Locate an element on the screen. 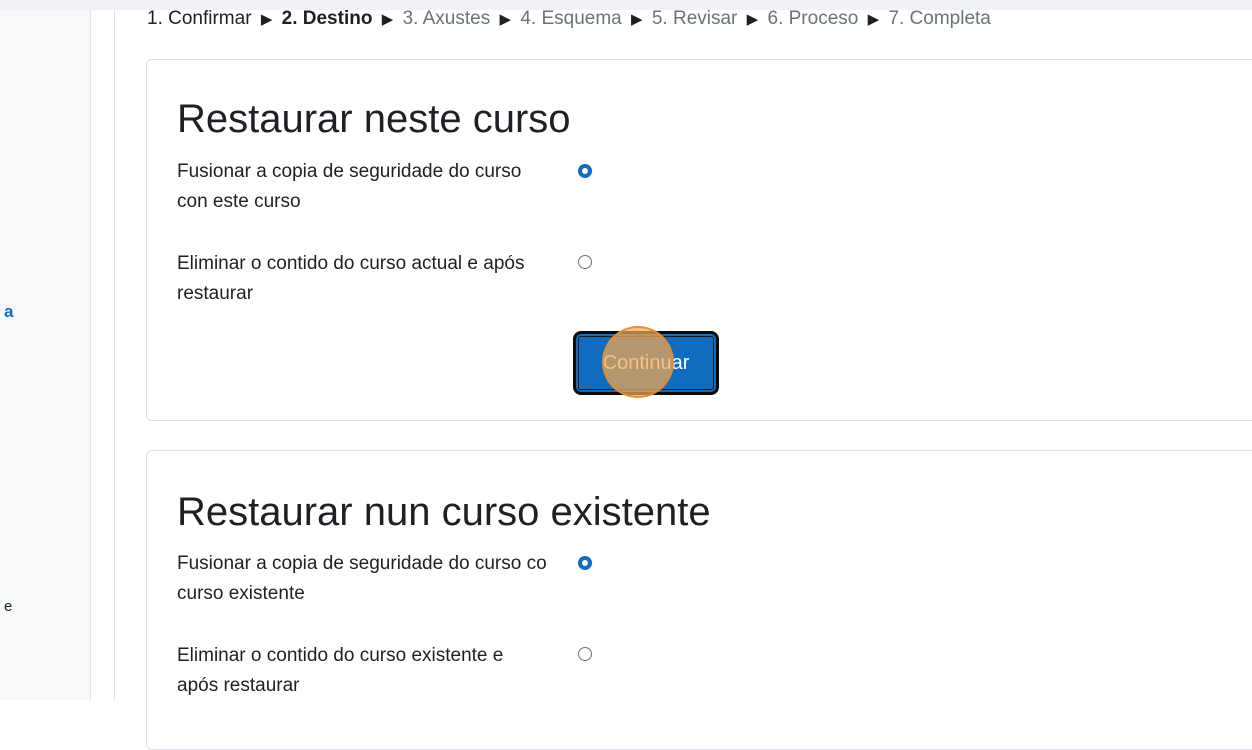 The height and width of the screenshot is (750, 1252). section-title: Restaurar neste curso is located at coordinates (374, 119).